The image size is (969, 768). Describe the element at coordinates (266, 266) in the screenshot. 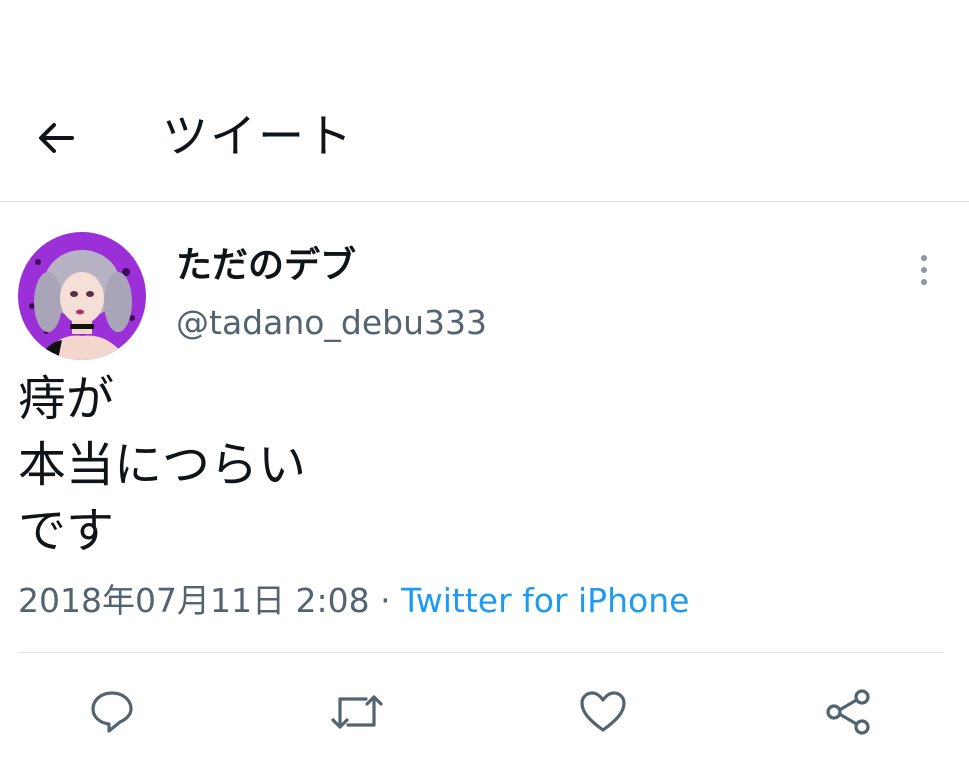

I see `display-name: ただのデブ` at that location.